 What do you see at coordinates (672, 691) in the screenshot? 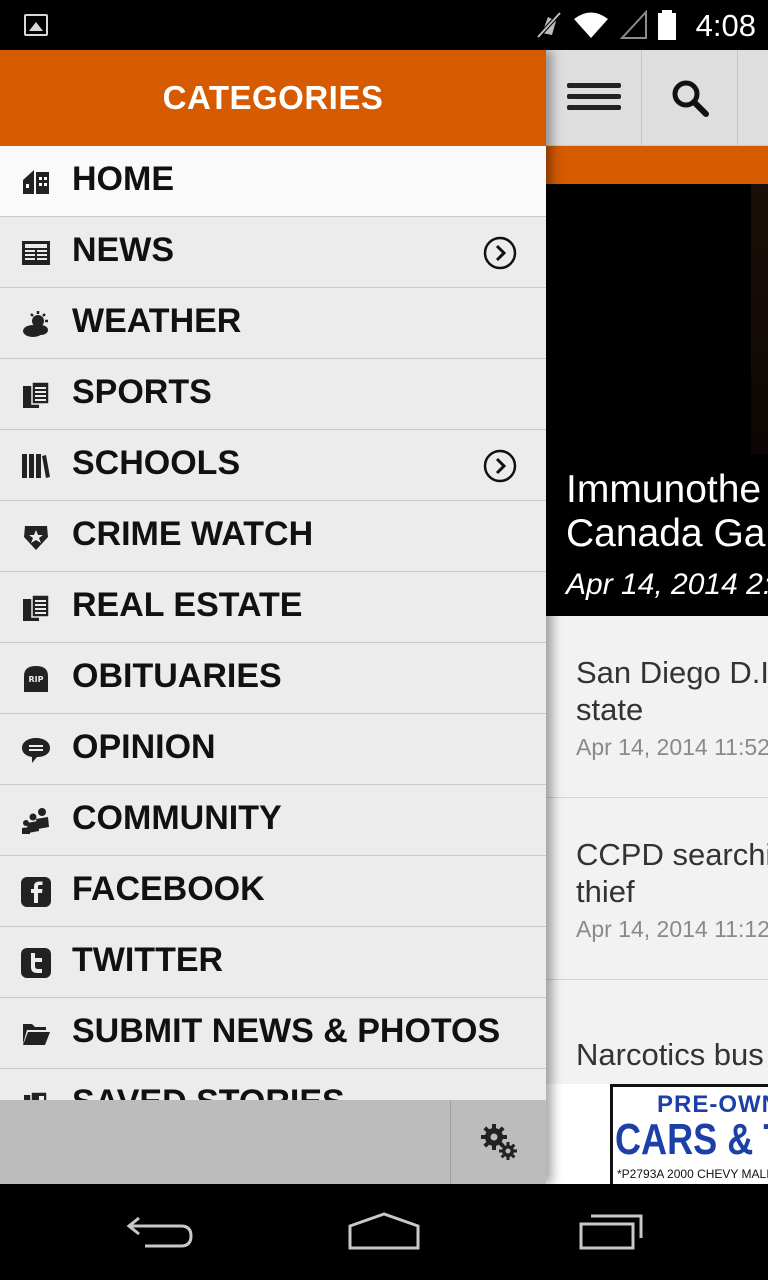
I see `story-title: San Diego D.I state` at bounding box center [672, 691].